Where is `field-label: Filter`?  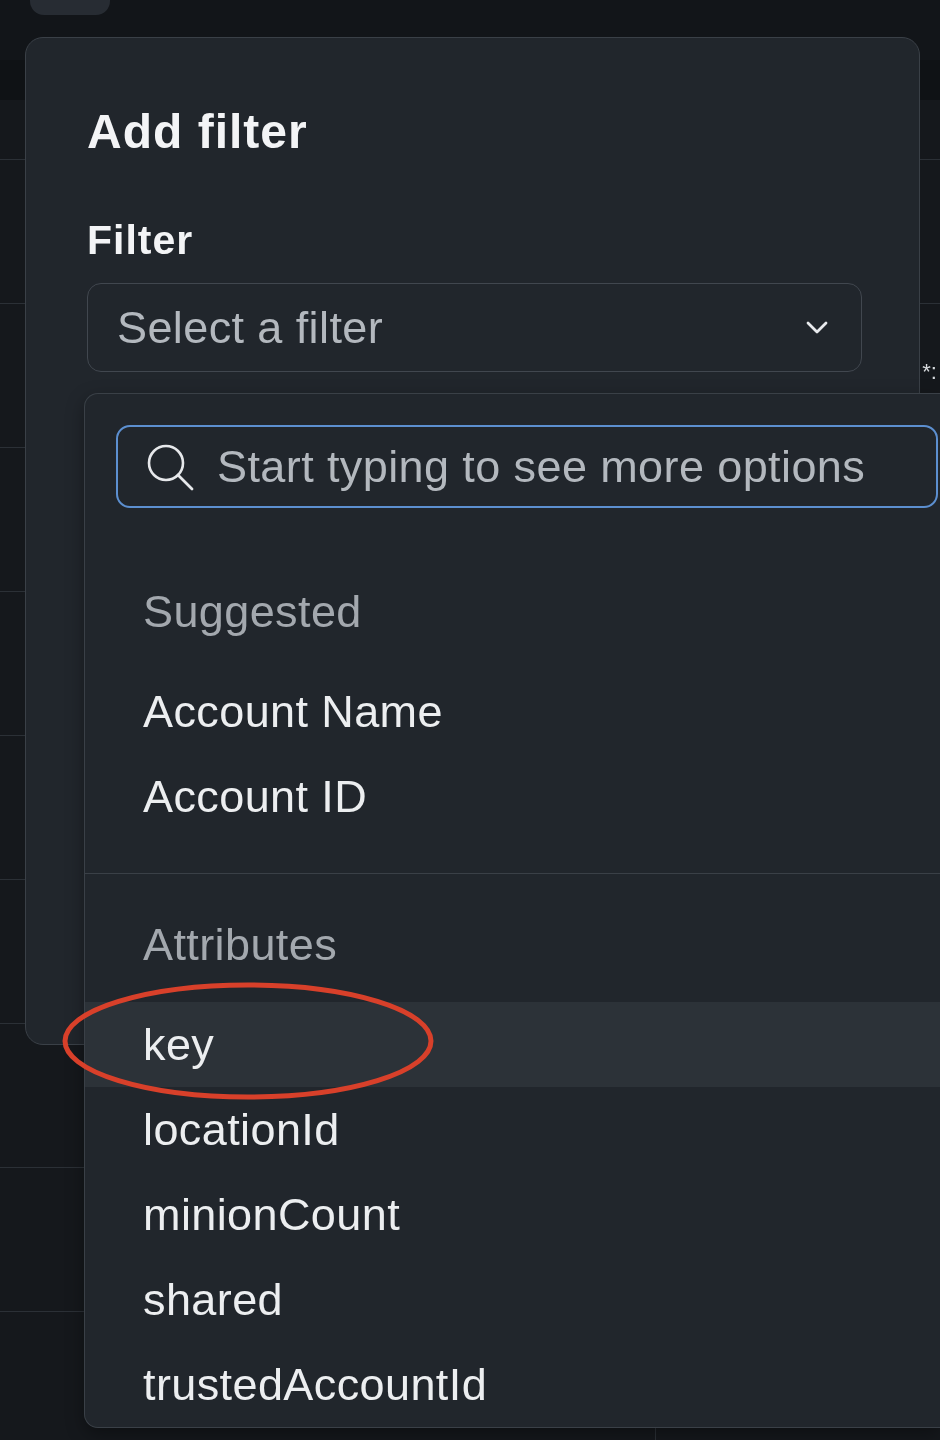
field-label: Filter is located at coordinates (140, 240).